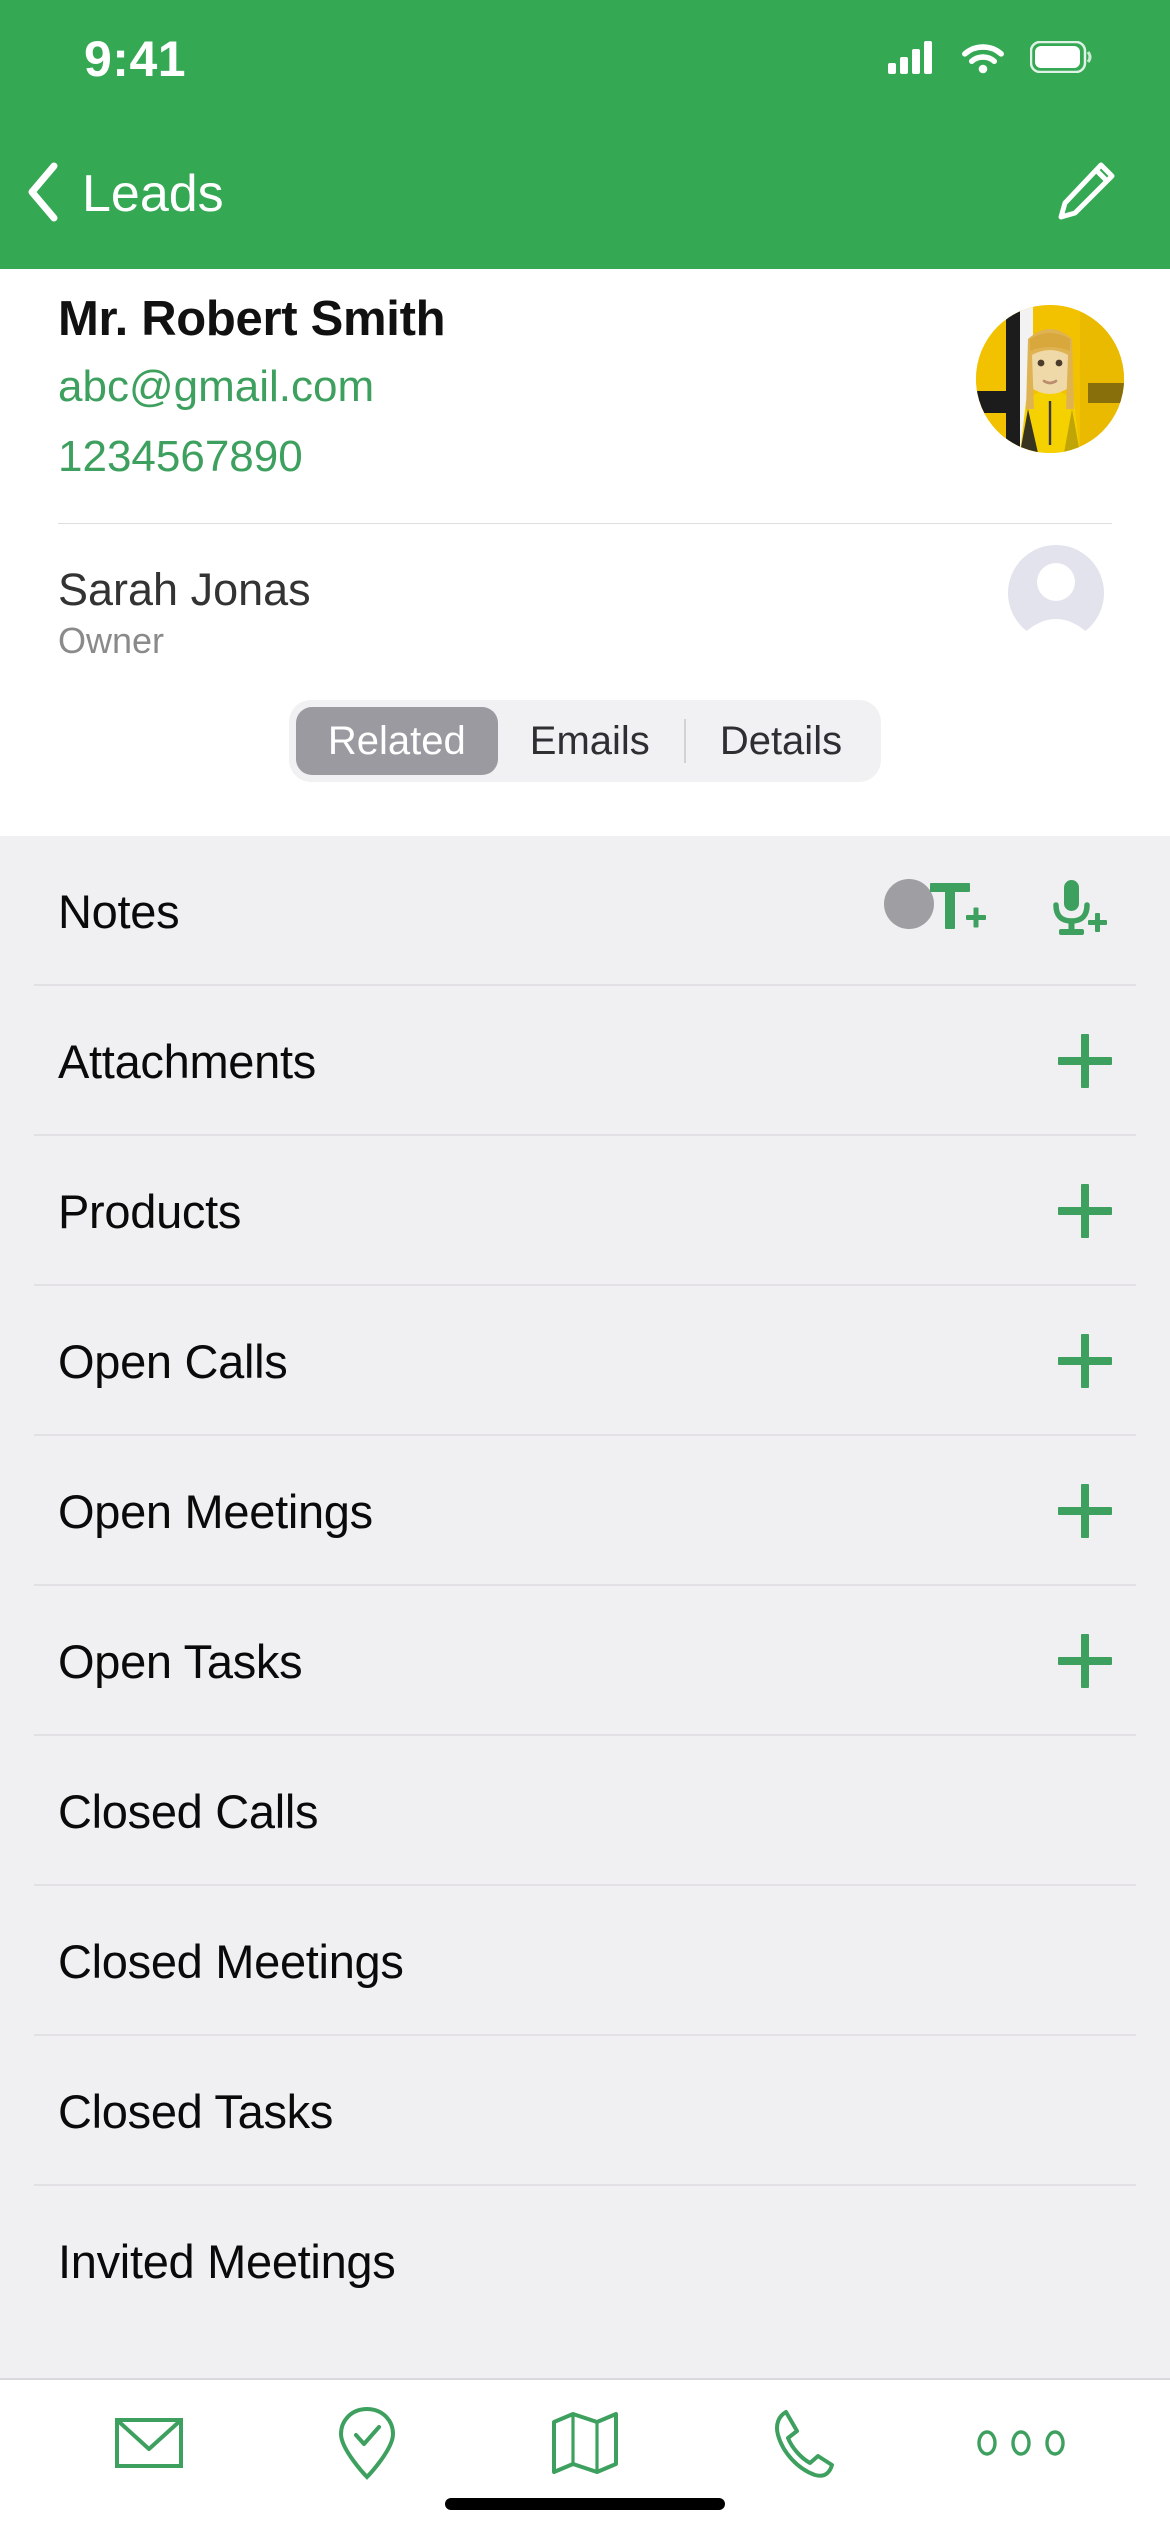 The image size is (1170, 2532). I want to click on list-item-label: Closed Tasks, so click(196, 2111).